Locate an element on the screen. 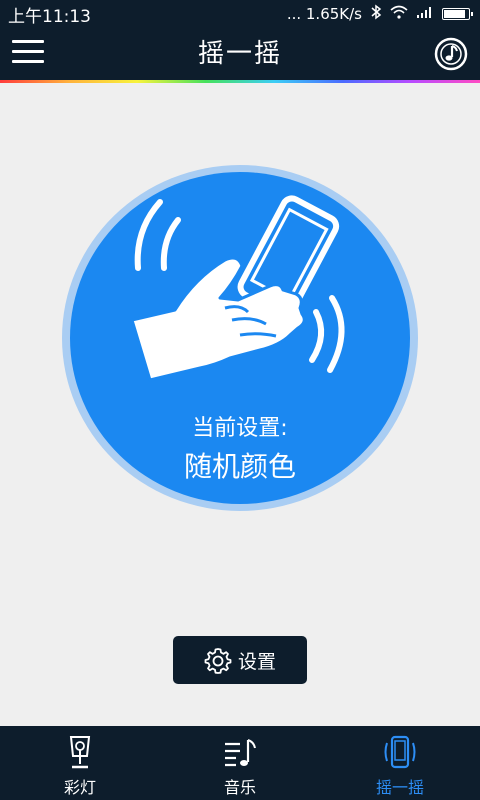 The image size is (480, 800). battery-level is located at coordinates (454, 14).